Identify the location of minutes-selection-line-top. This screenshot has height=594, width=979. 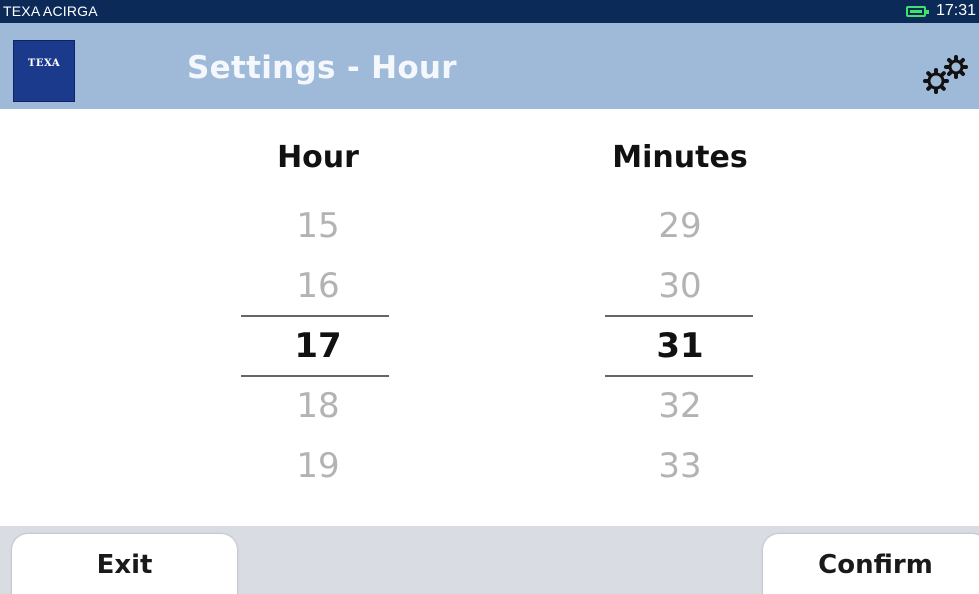
(679, 316).